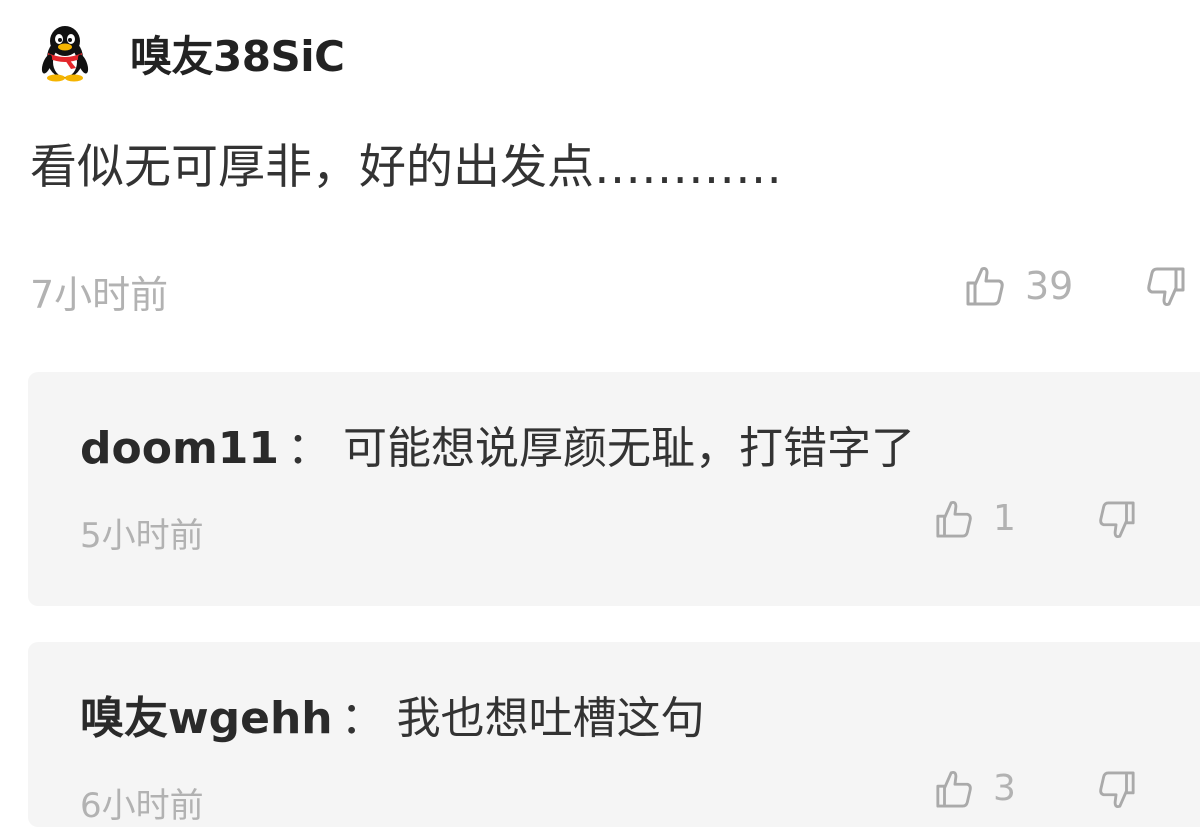 Image resolution: width=1200 pixels, height=827 pixels. What do you see at coordinates (237, 53) in the screenshot?
I see `comment-username: 嗅友38SiC` at bounding box center [237, 53].